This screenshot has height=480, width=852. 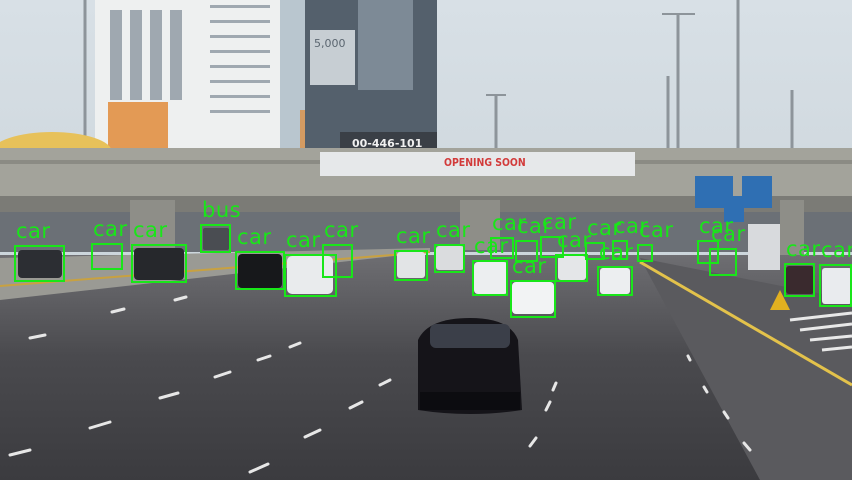 What do you see at coordinates (387, 143) in the screenshot?
I see `billboard-phone-number: 00-446-101` at bounding box center [387, 143].